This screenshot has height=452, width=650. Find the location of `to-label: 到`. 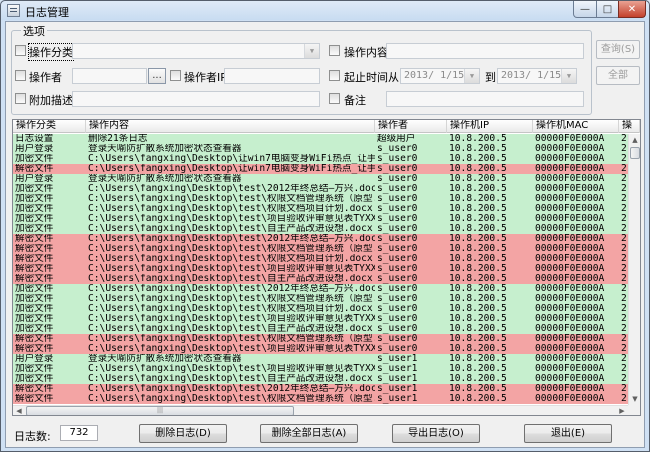

to-label: 到 is located at coordinates (490, 77).